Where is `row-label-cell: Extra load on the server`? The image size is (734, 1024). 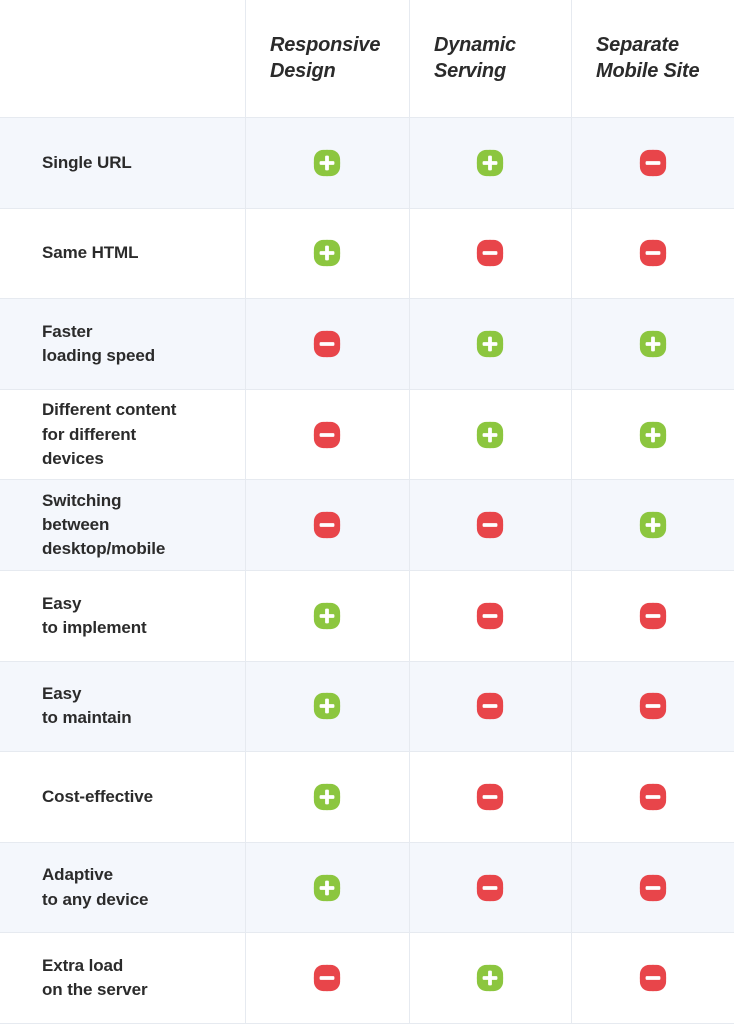 row-label-cell: Extra load on the server is located at coordinates (122, 978).